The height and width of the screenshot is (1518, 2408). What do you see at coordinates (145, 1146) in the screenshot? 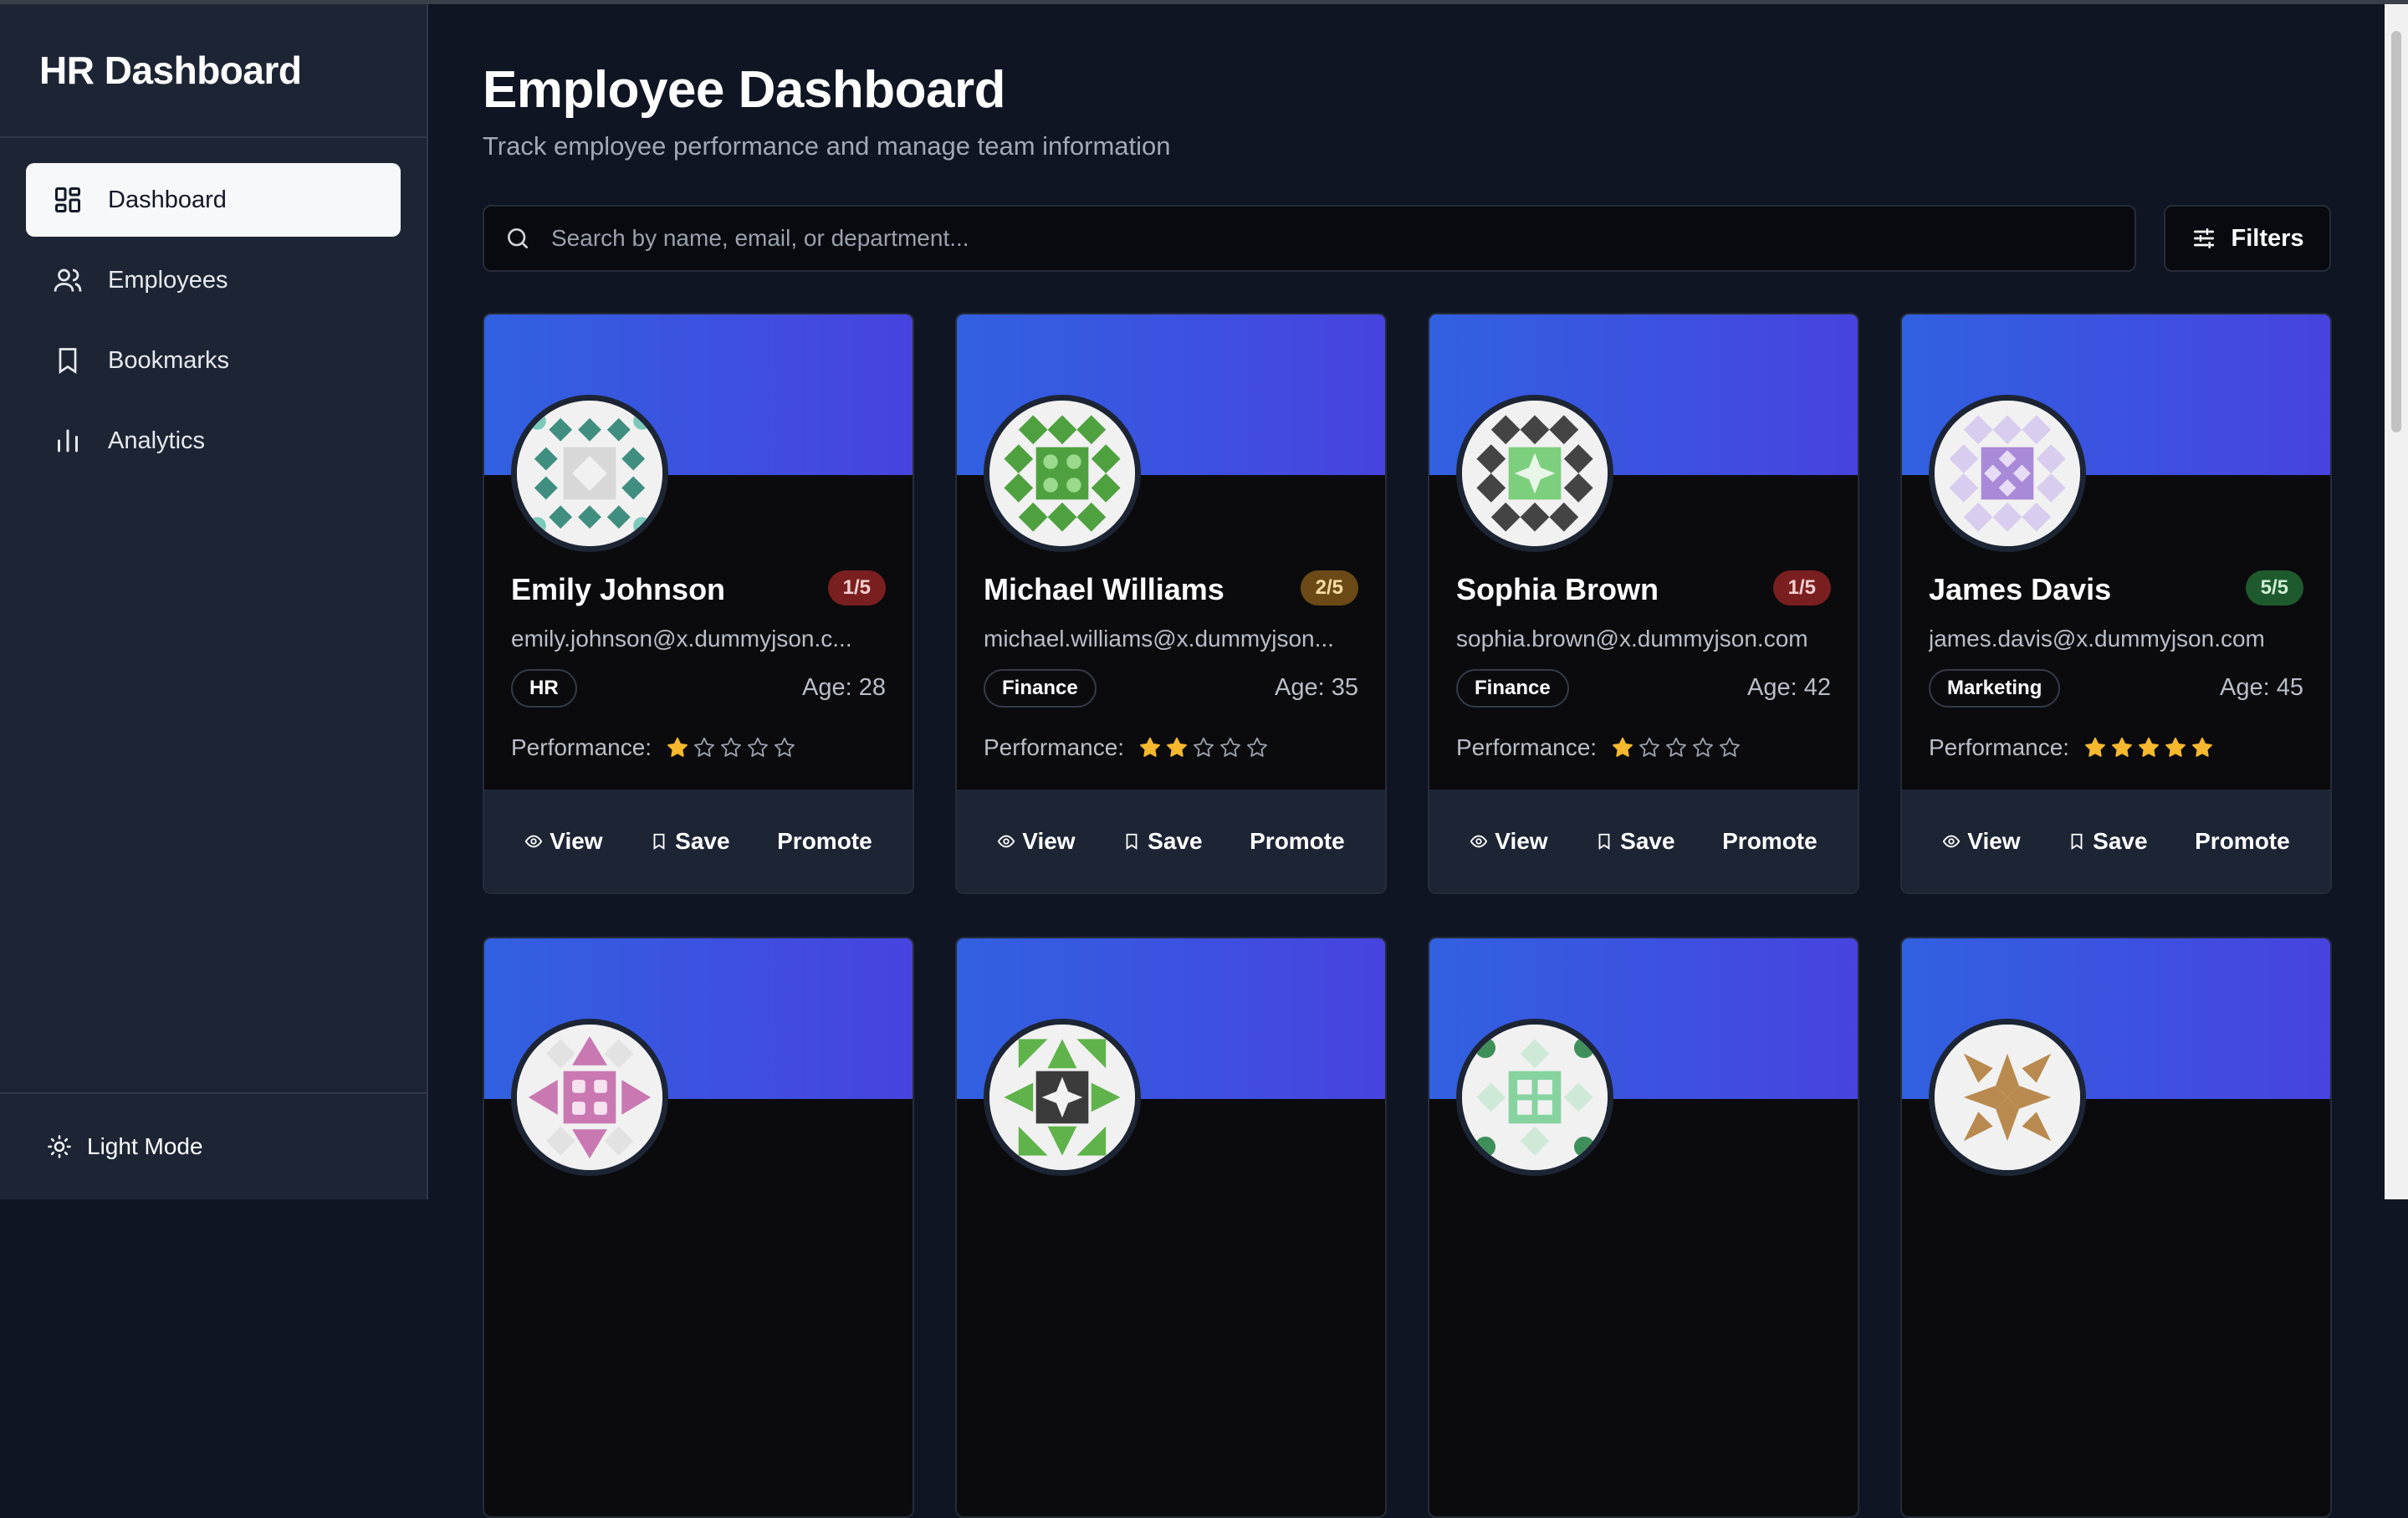
I see `light-mode-label: Light Mode` at bounding box center [145, 1146].